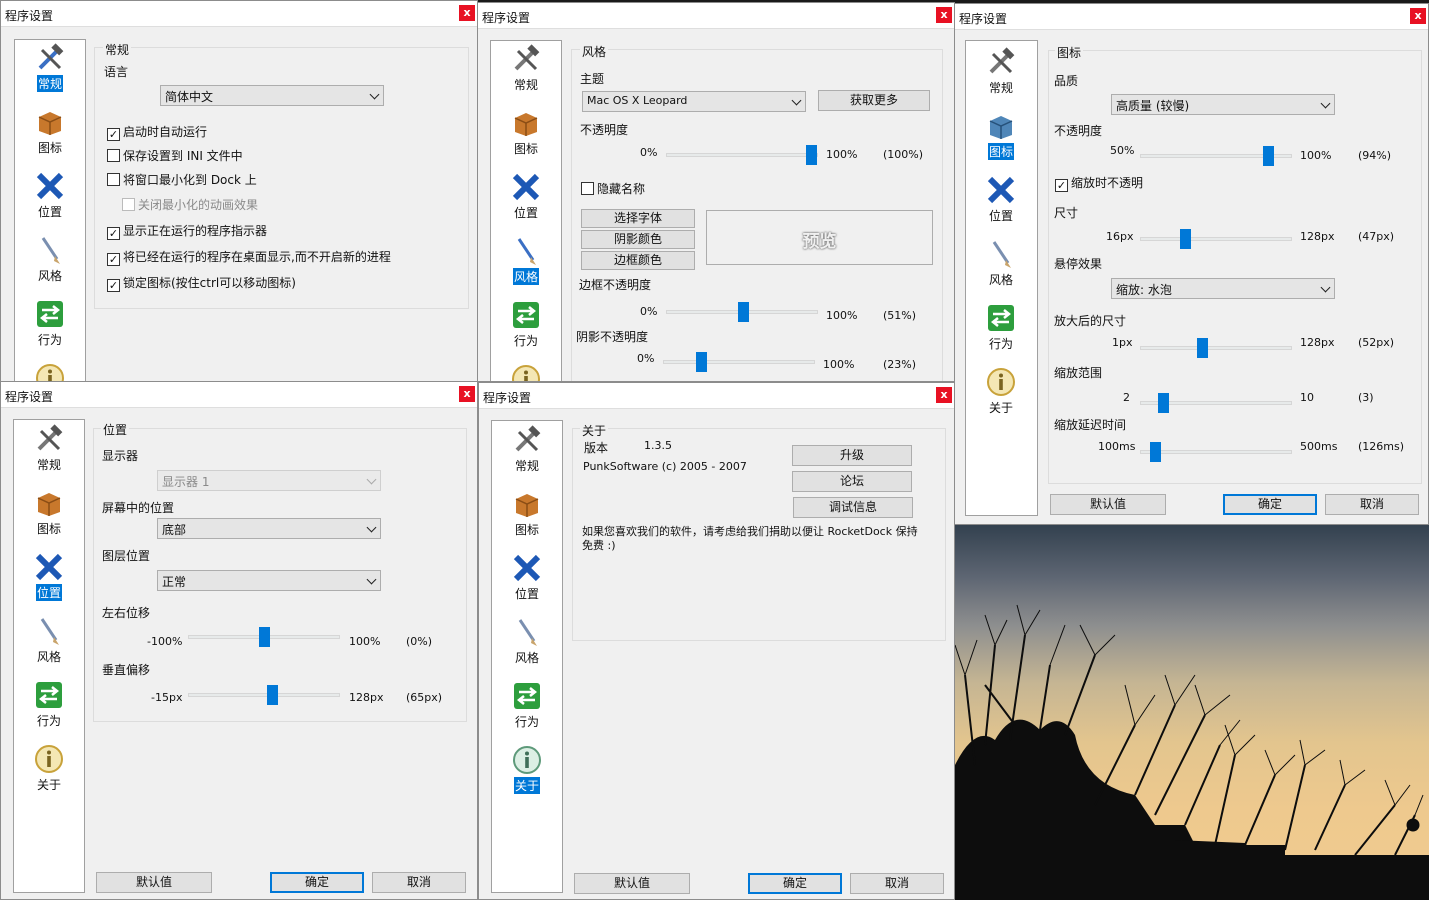  What do you see at coordinates (1001, 382) in the screenshot?
I see `info-icon` at bounding box center [1001, 382].